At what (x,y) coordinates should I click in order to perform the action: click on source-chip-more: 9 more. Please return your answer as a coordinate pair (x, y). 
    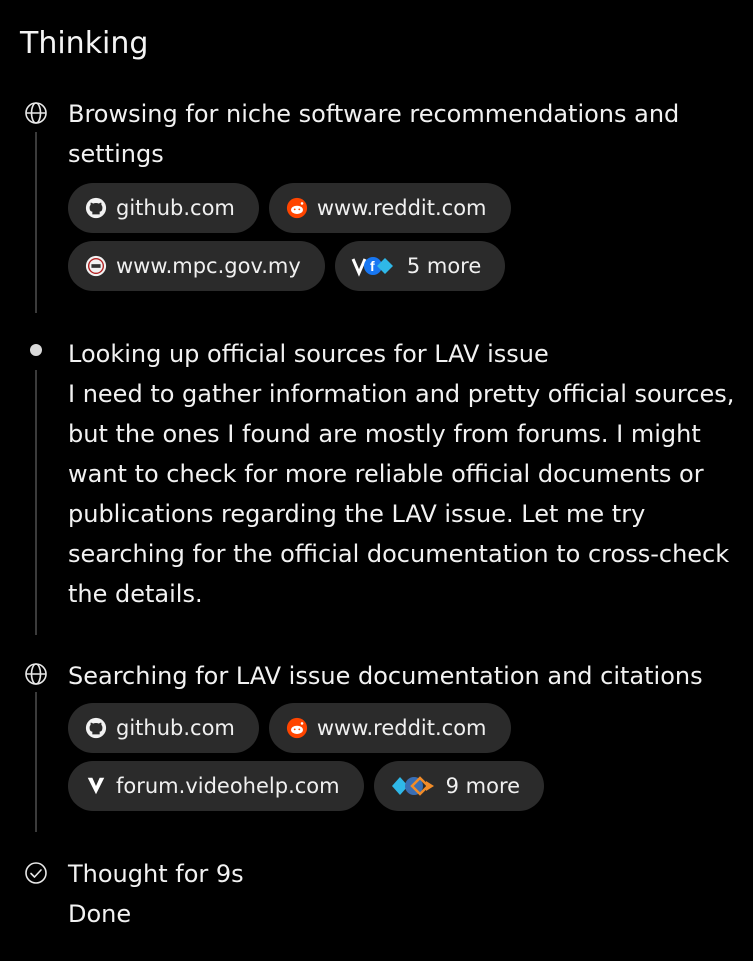
    Looking at the image, I should click on (459, 786).